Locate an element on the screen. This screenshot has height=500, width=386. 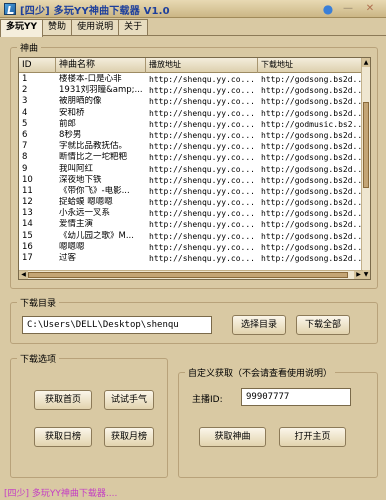
get-songs-button: 获取神曲 is located at coordinates (232, 437).